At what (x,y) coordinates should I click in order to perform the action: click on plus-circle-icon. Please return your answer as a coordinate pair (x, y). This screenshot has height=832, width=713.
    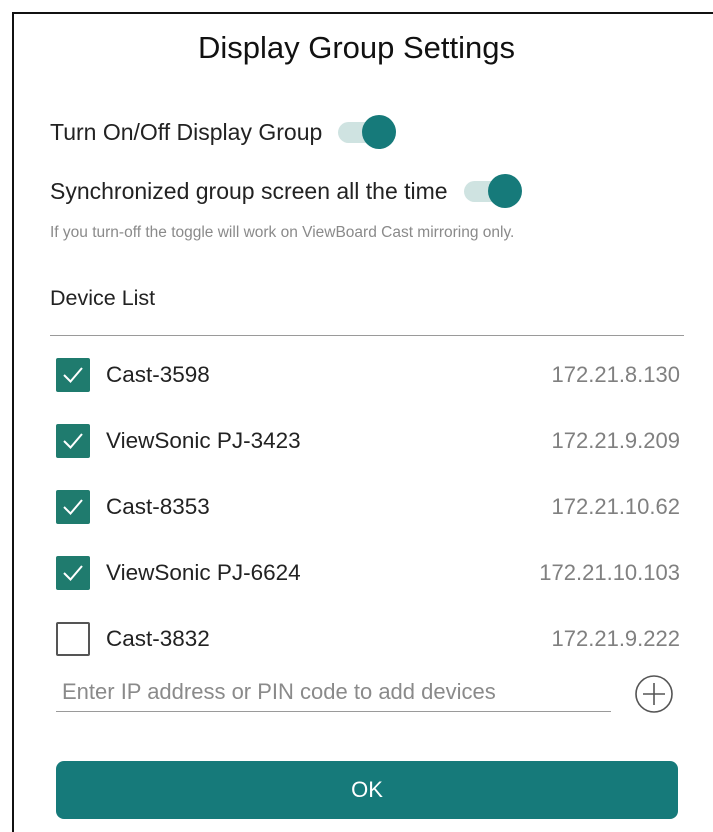
    Looking at the image, I should click on (654, 694).